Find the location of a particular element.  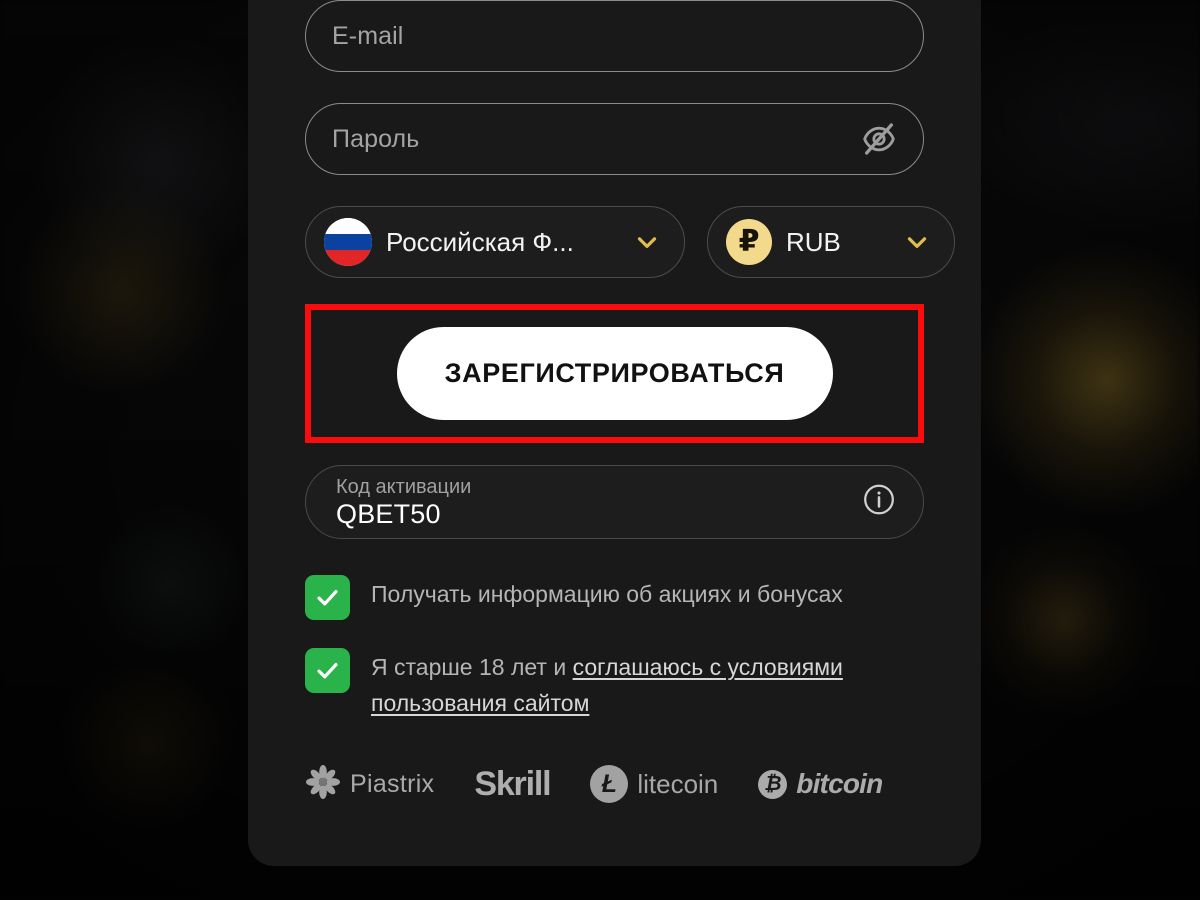

checkbox-terms is located at coordinates (327, 670).